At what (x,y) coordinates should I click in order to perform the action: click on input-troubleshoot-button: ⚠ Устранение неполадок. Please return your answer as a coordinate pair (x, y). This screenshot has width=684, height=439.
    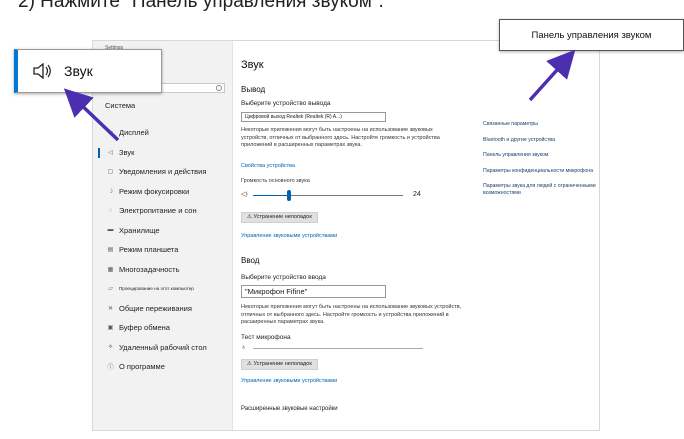
    Looking at the image, I should click on (279, 364).